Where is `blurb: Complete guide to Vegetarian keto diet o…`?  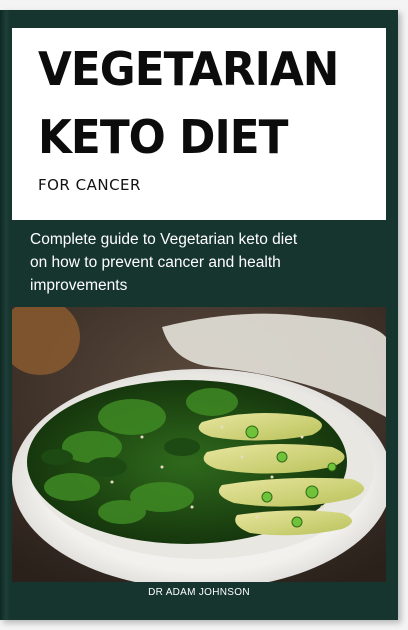
blurb: Complete guide to Vegetarian keto diet o… is located at coordinates (200, 262).